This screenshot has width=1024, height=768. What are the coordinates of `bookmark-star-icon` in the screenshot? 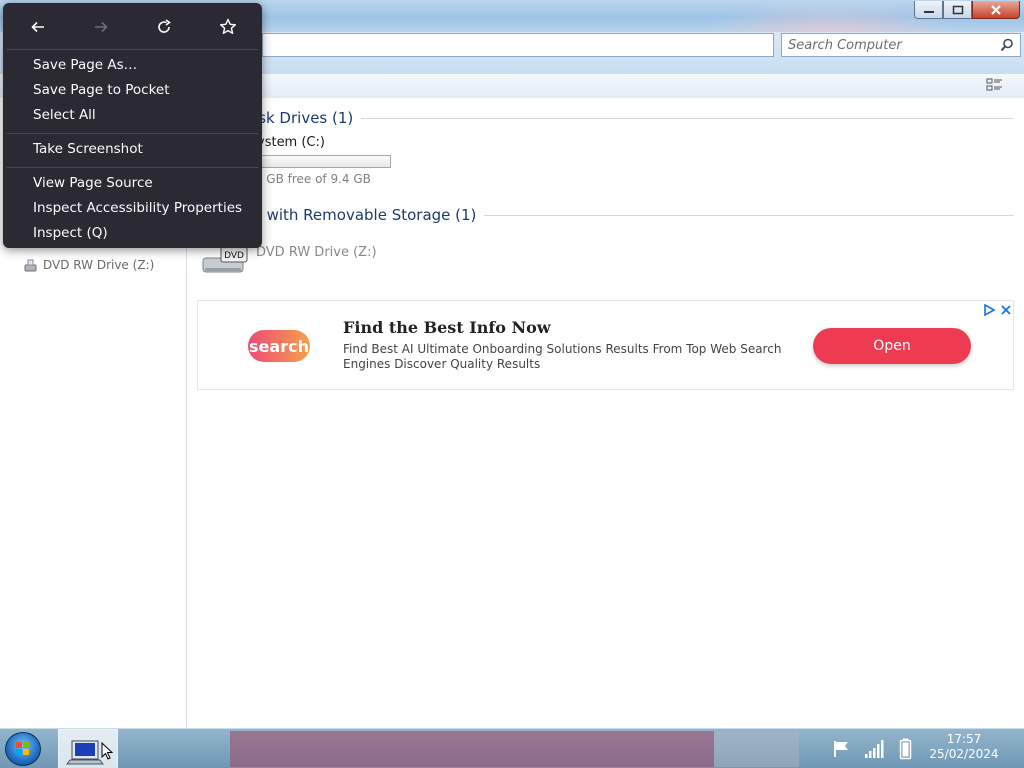 It's located at (228, 26).